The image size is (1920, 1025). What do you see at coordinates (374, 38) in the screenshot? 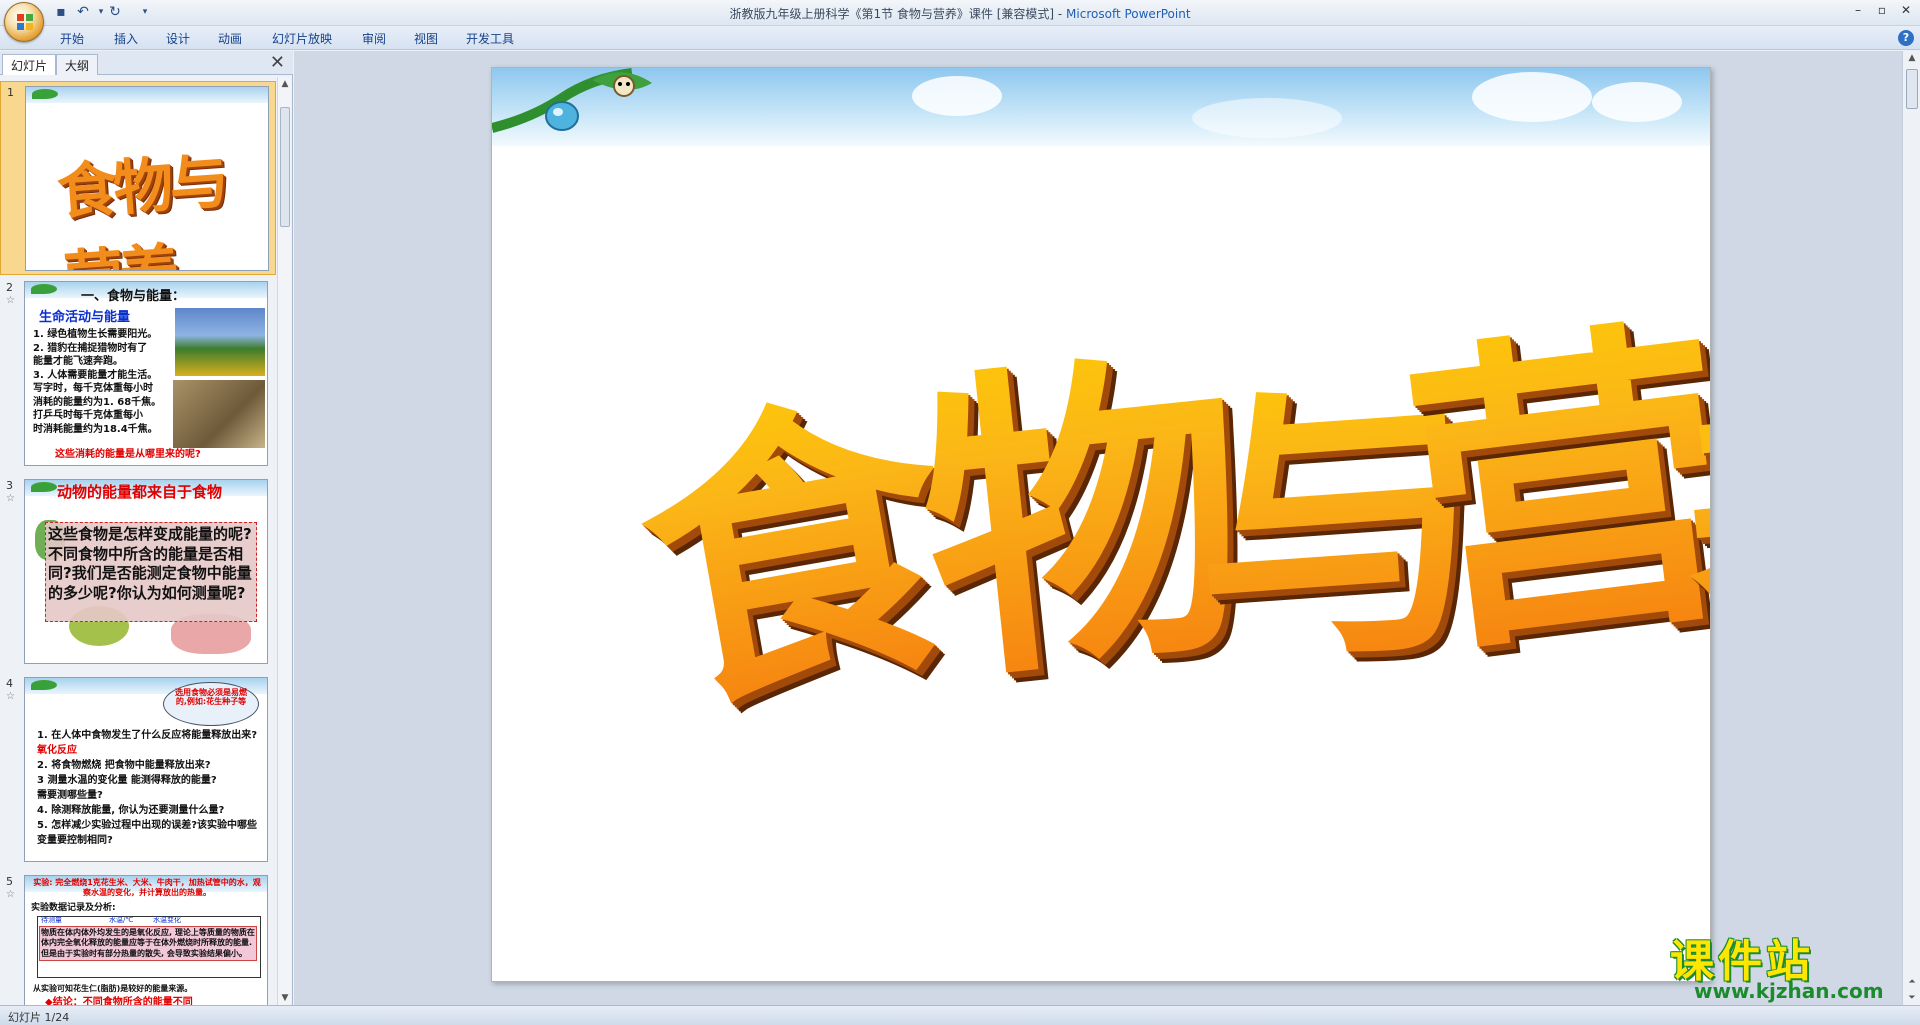
I see `tab-review: 审阅` at bounding box center [374, 38].